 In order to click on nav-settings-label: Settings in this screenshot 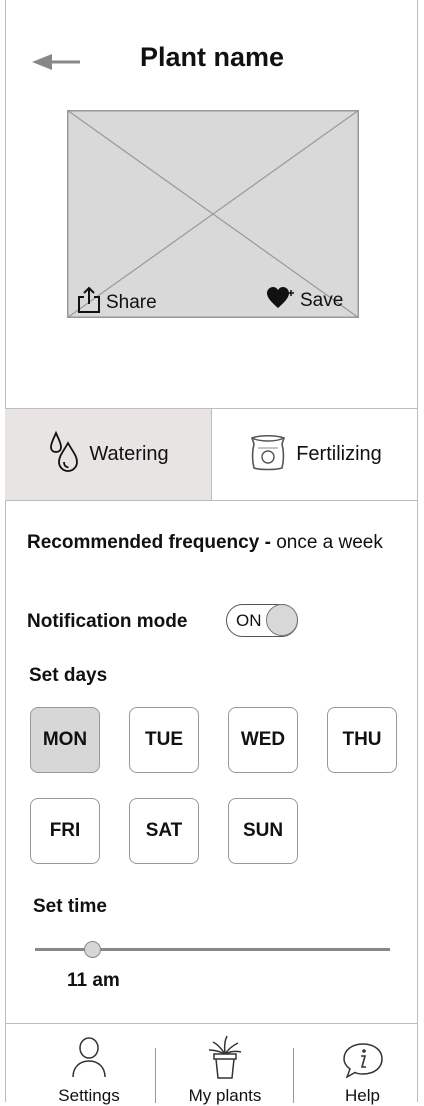, I will do `click(89, 1095)`.